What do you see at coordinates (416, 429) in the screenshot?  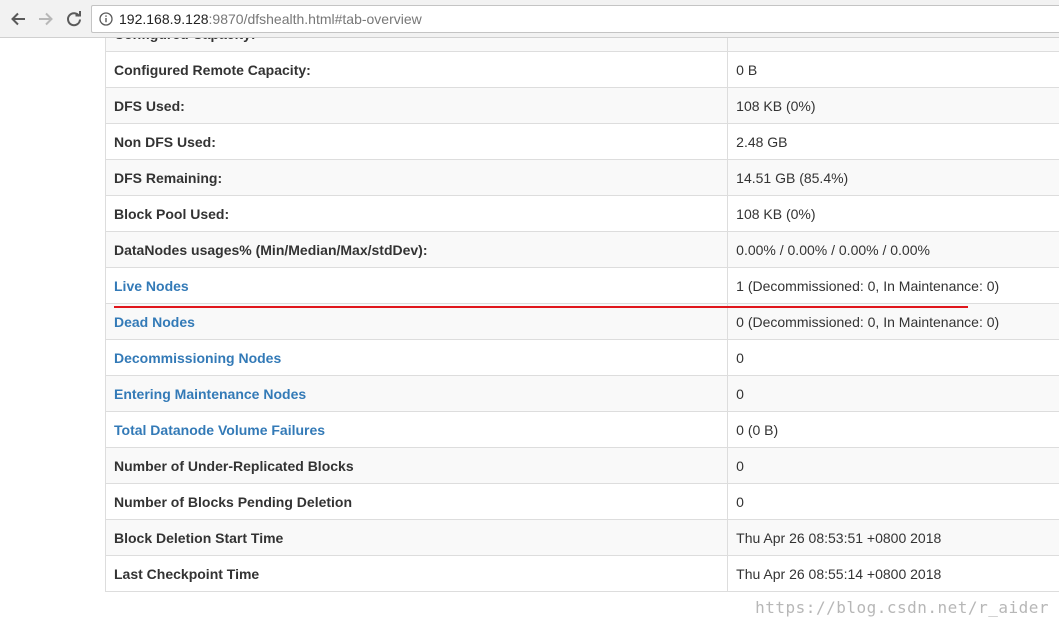 I see `row-label-cell: Total Datanode Volume Failures` at bounding box center [416, 429].